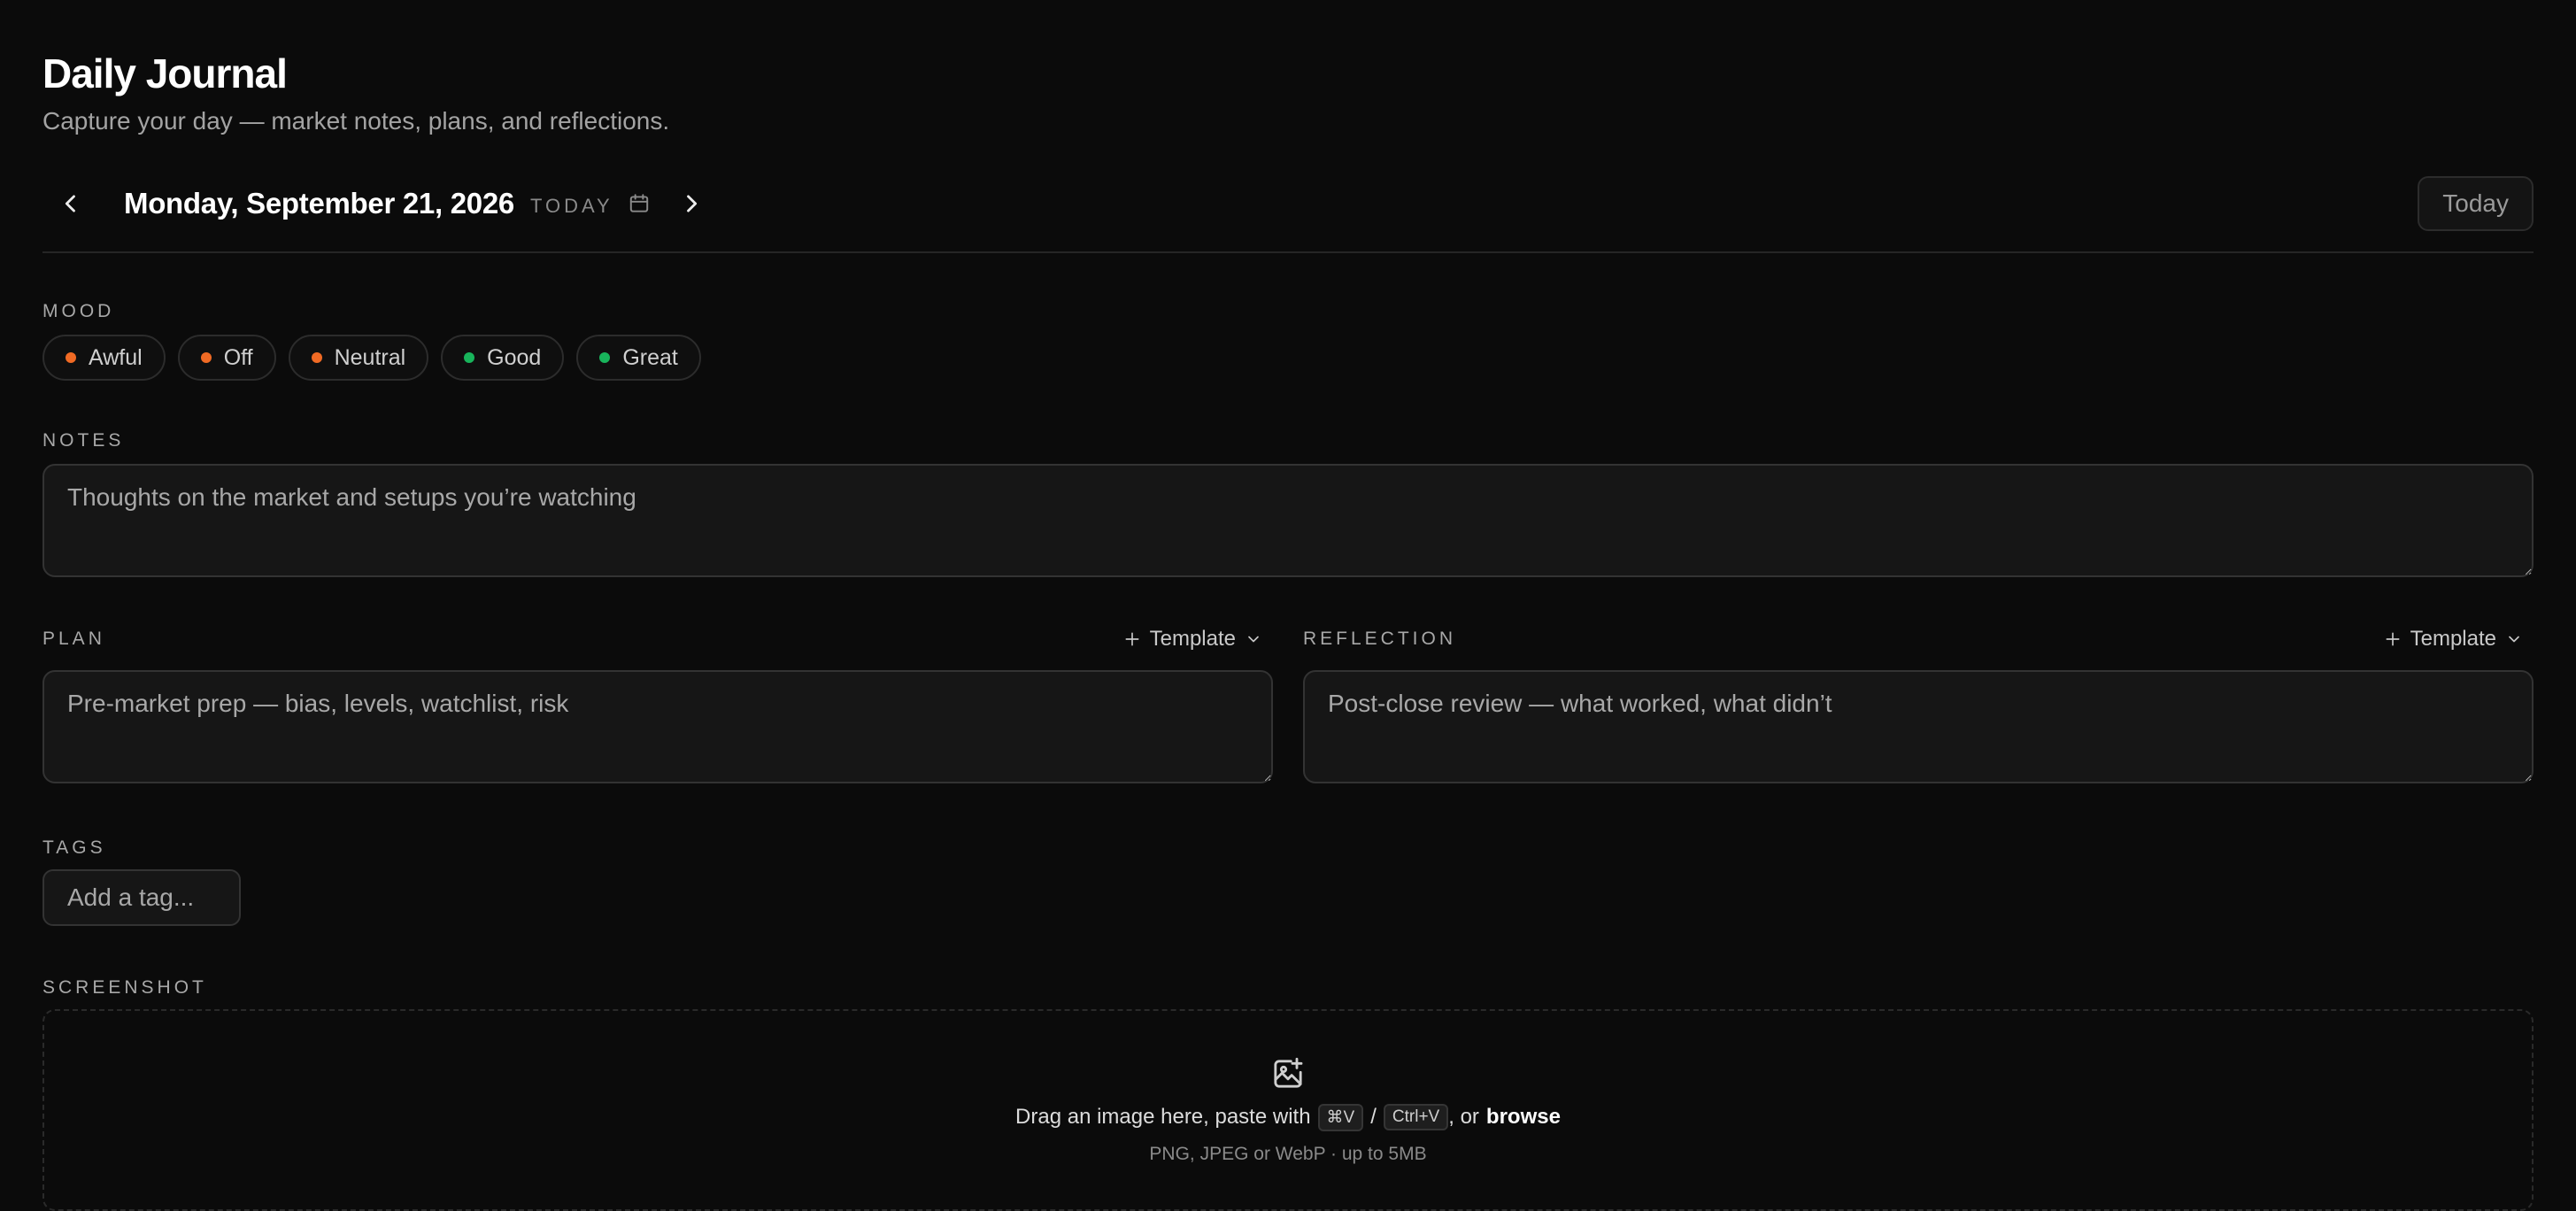 Image resolution: width=2576 pixels, height=1211 pixels. Describe the element at coordinates (1288, 707) in the screenshot. I see `plan-reflection-row: PLAN Template REFLECTION Template` at that location.